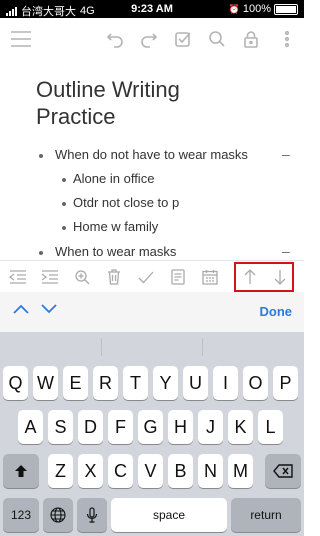 The image size is (320, 536). I want to click on redo-icon, so click(149, 39).